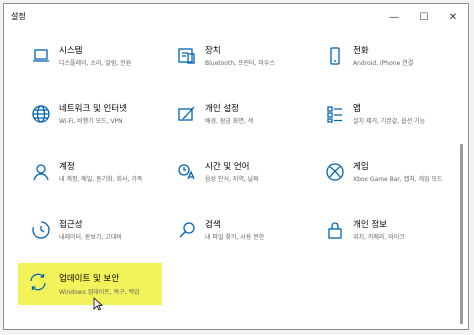 The width and height of the screenshot is (474, 335). I want to click on tile-name: 앱, so click(357, 109).